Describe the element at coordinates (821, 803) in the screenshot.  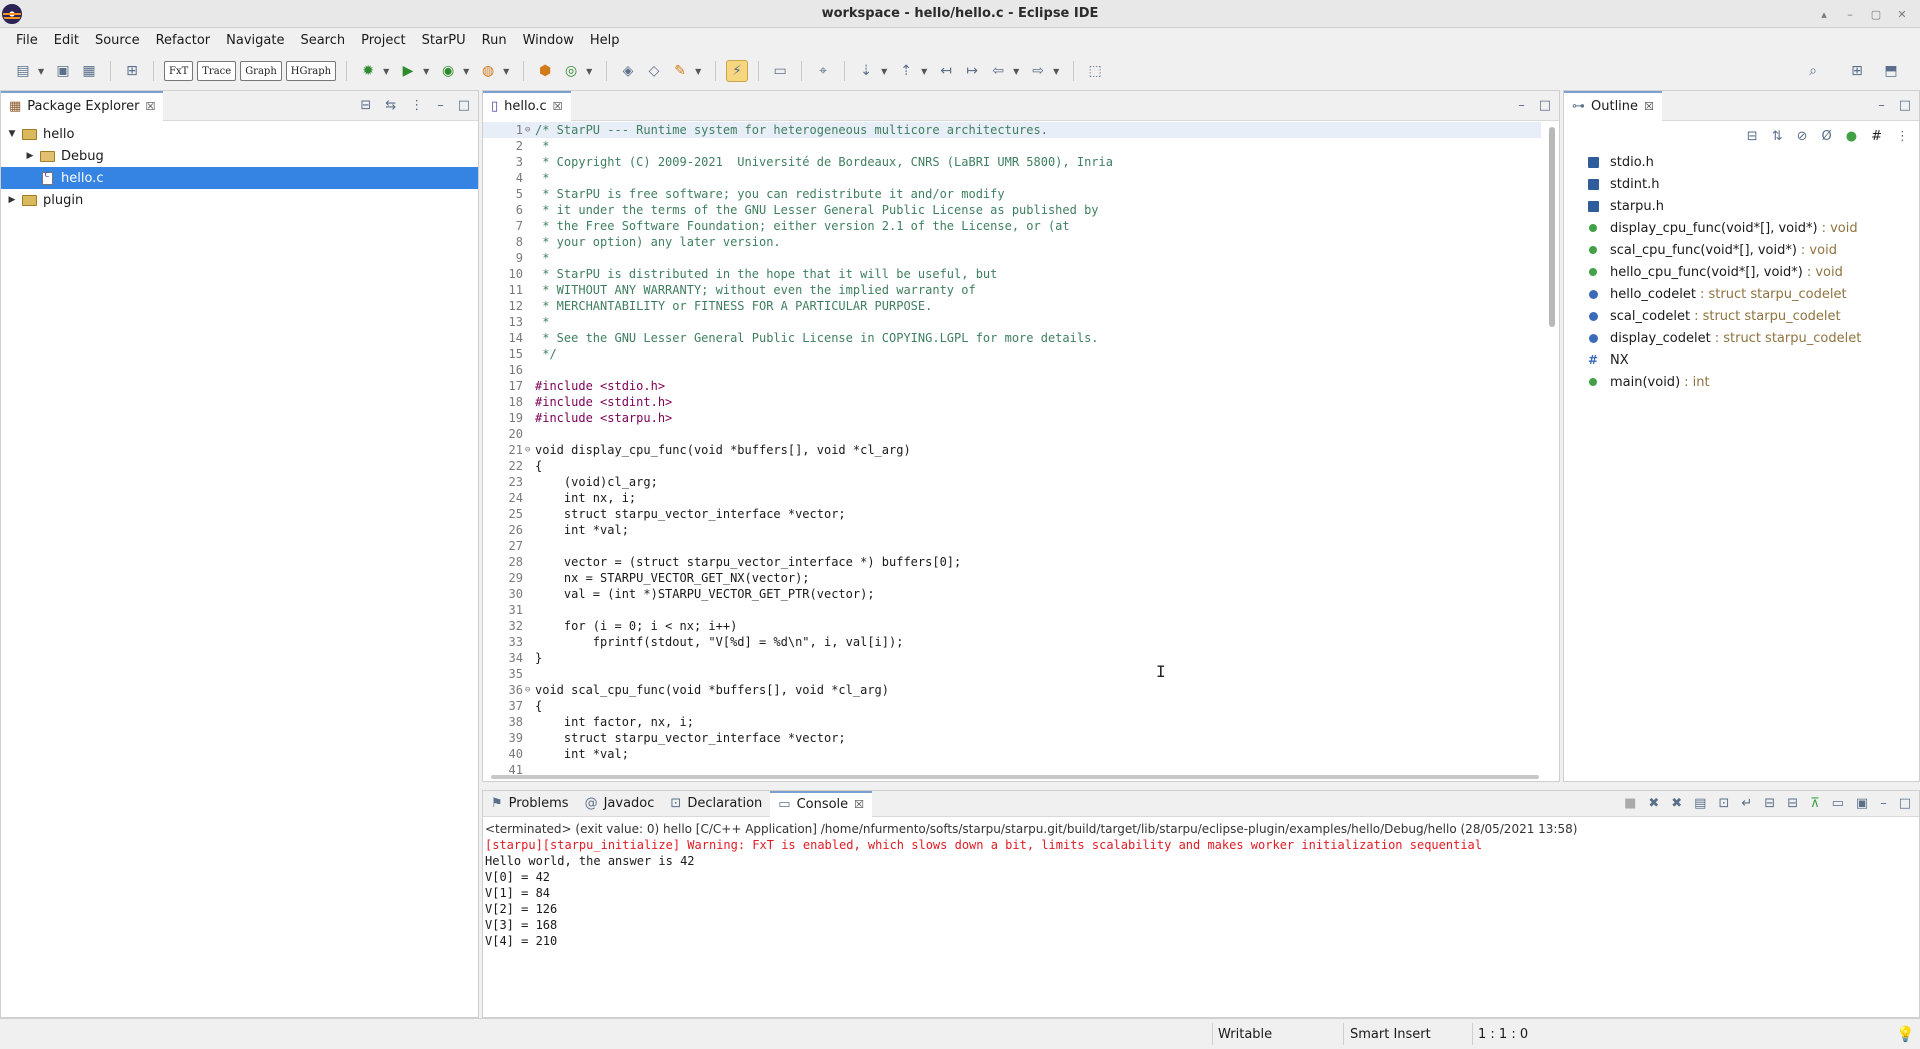
I see `tab-console: ▭ Console ☒` at that location.